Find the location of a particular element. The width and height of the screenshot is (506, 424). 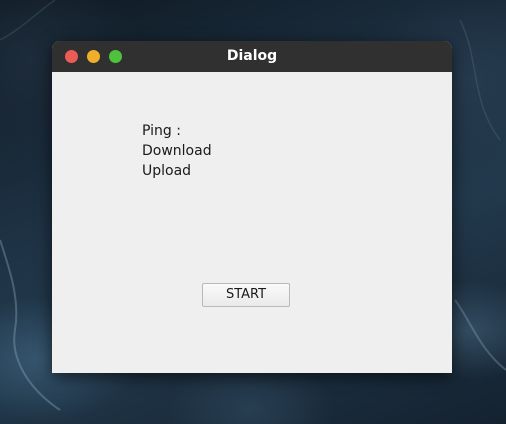

upload-label: Upload is located at coordinates (167, 171).